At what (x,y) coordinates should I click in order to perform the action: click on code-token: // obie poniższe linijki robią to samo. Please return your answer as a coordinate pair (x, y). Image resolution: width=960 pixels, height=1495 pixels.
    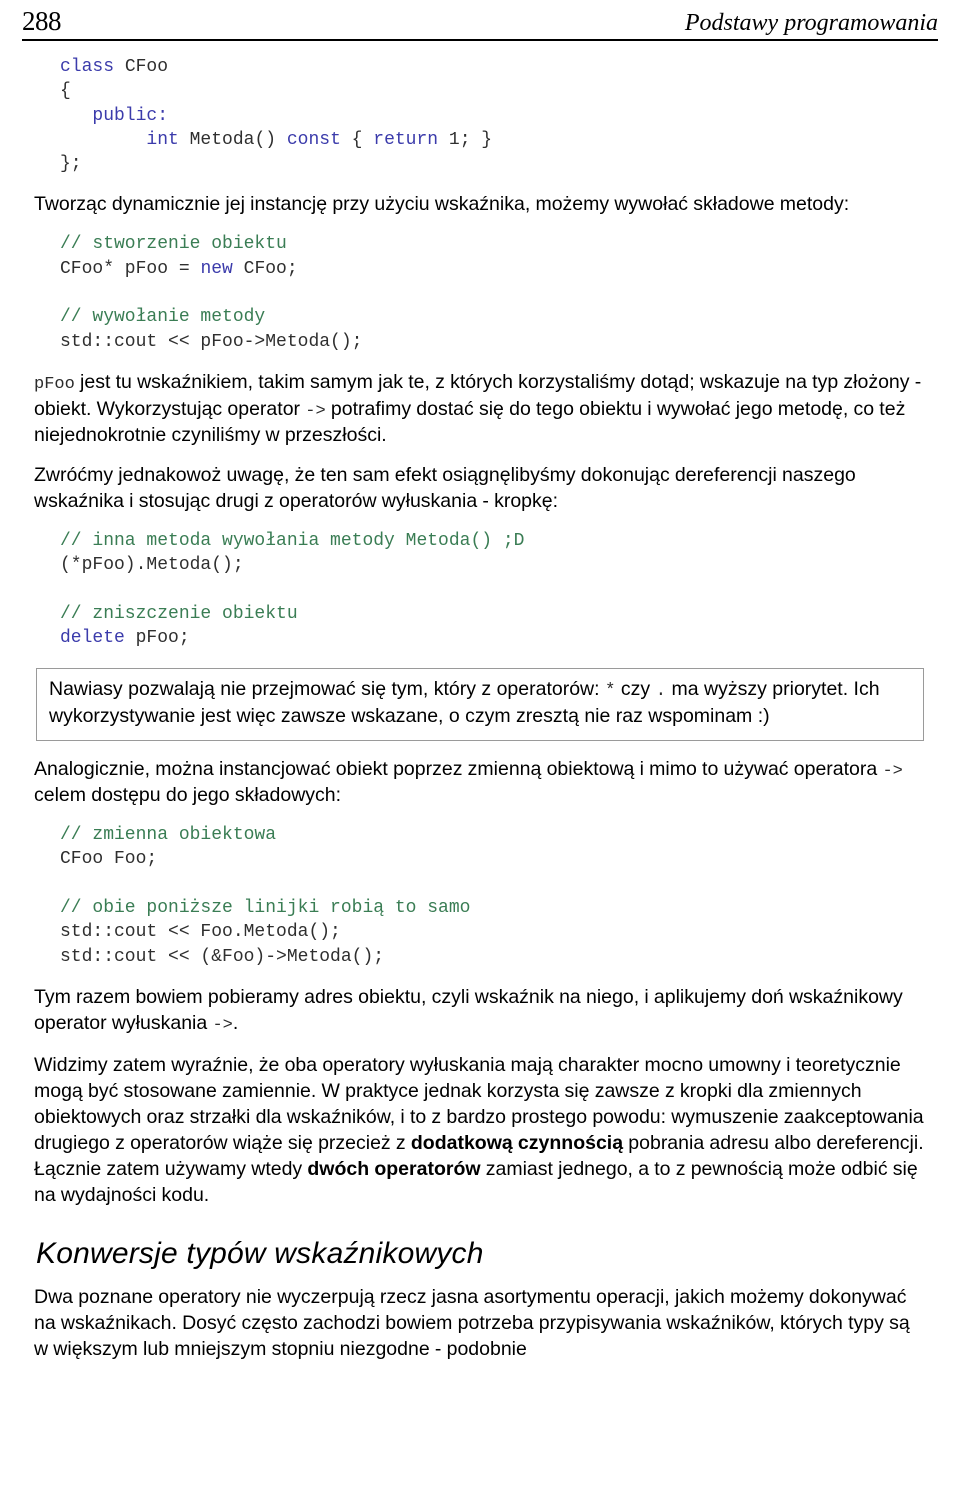
    Looking at the image, I should click on (265, 907).